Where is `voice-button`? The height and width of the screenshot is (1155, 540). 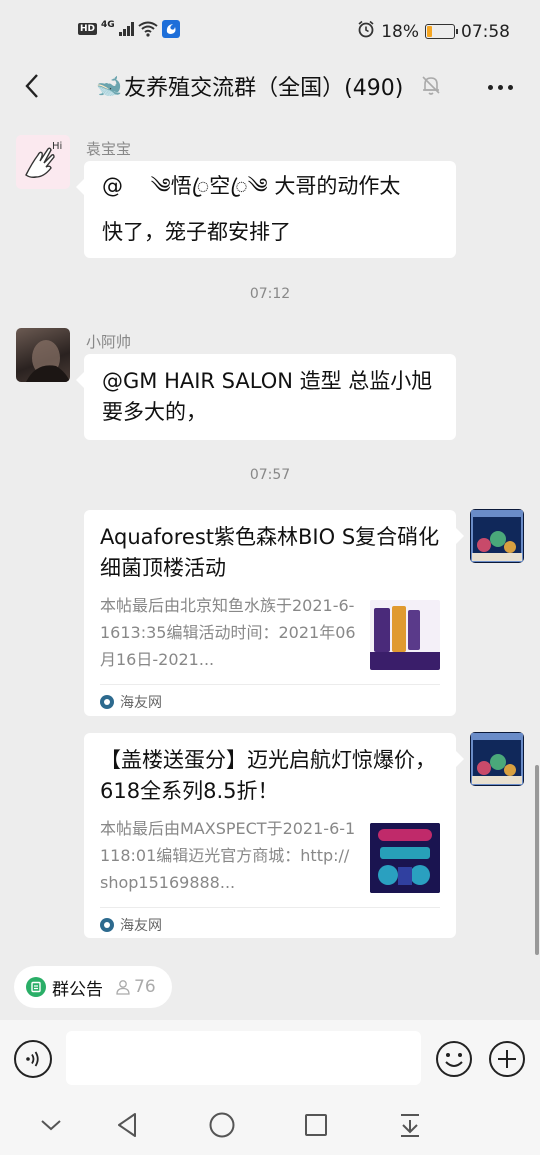 voice-button is located at coordinates (33, 1059).